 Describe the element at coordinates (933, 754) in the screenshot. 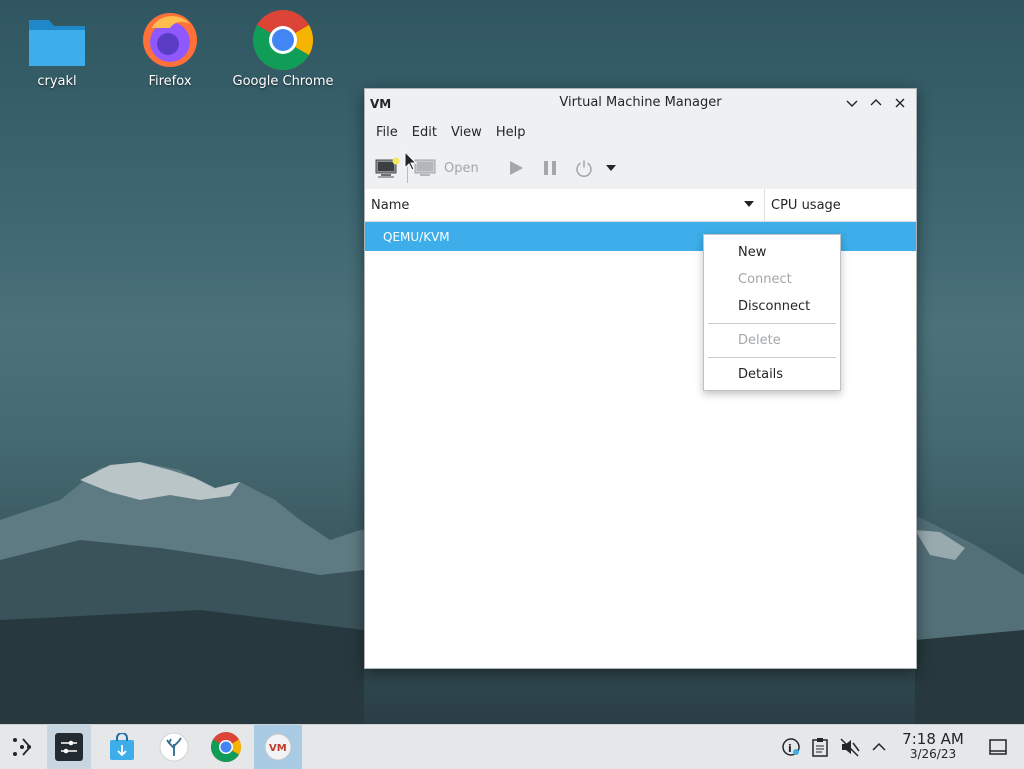

I see `clock-date: 3/26/23` at that location.